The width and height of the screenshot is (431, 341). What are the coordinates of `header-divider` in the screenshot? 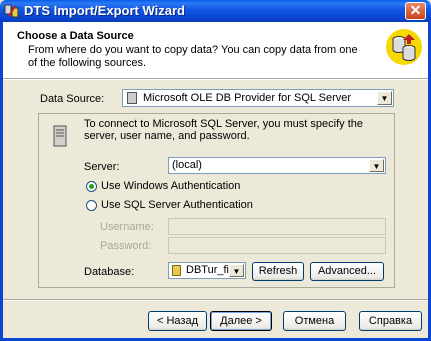 It's located at (215, 79).